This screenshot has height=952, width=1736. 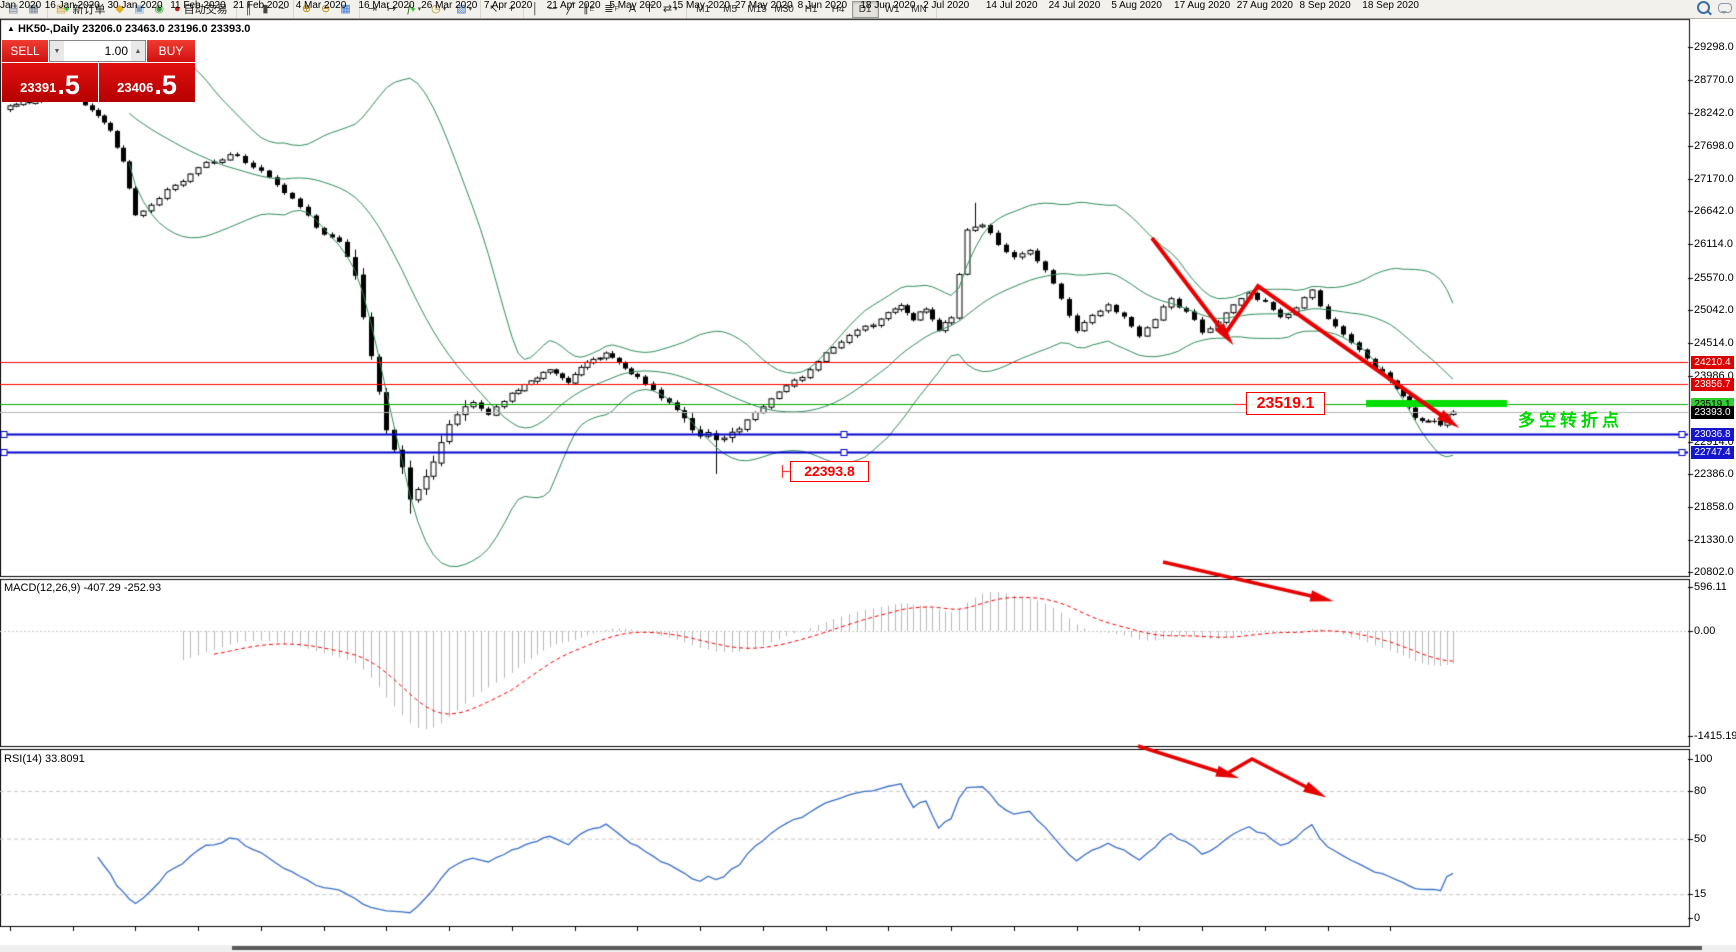 What do you see at coordinates (763, 5) in the screenshot?
I see `date-axis-label: 27 May 2020` at bounding box center [763, 5].